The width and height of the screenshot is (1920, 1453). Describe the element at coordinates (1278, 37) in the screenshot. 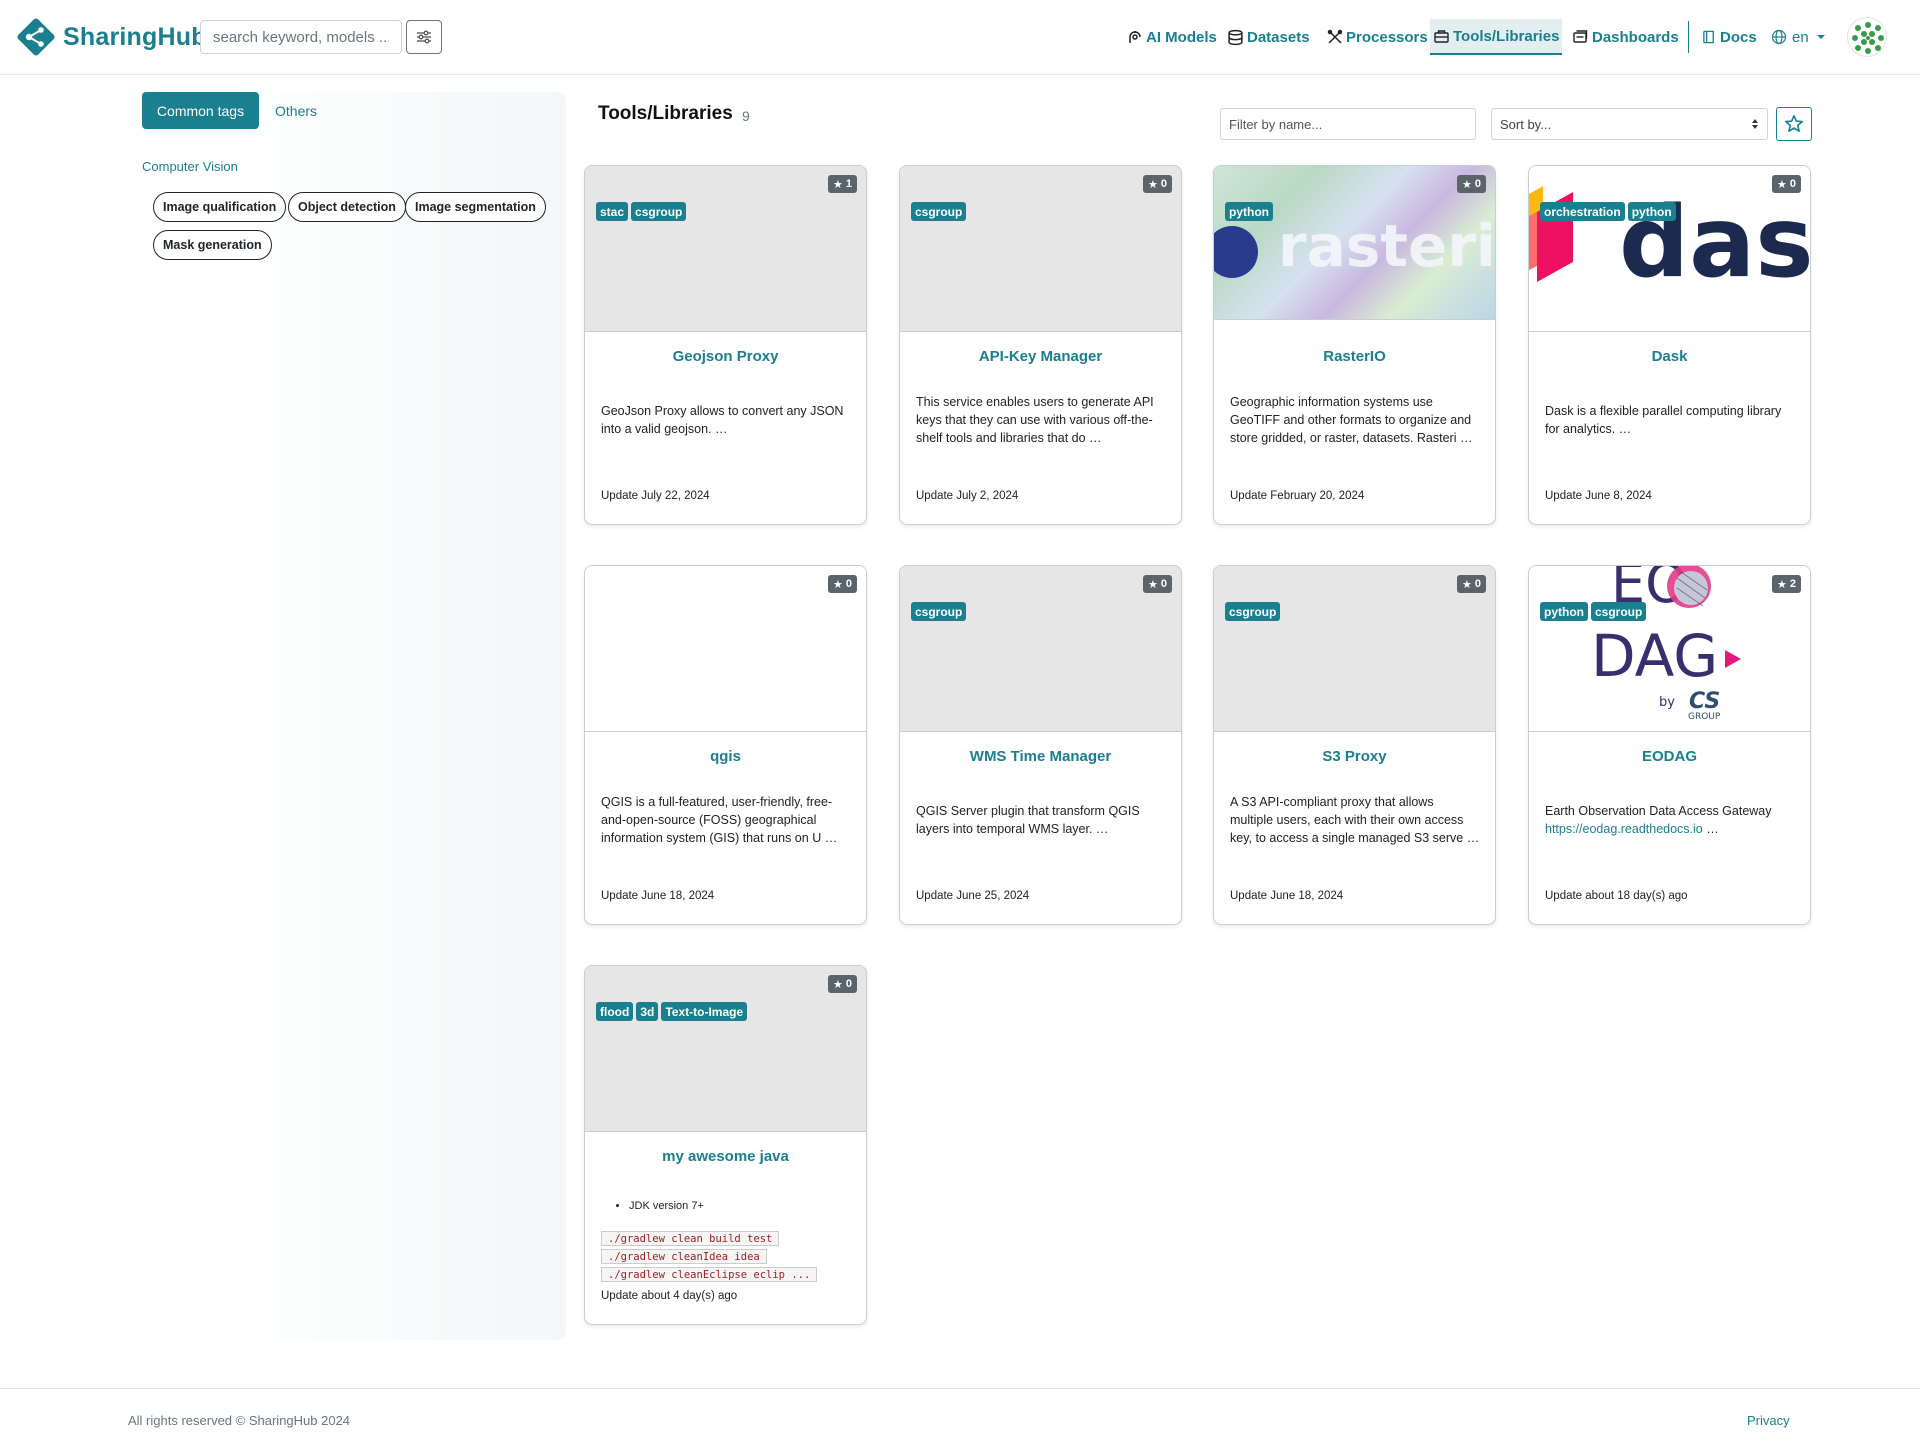

I see `nav-label: Datasets` at that location.